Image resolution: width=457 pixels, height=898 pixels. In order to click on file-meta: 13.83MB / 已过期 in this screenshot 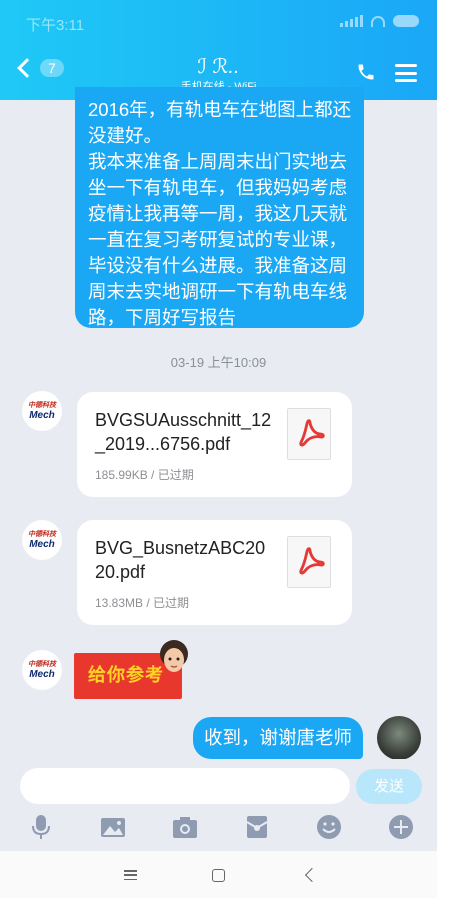, I will do `click(142, 603)`.